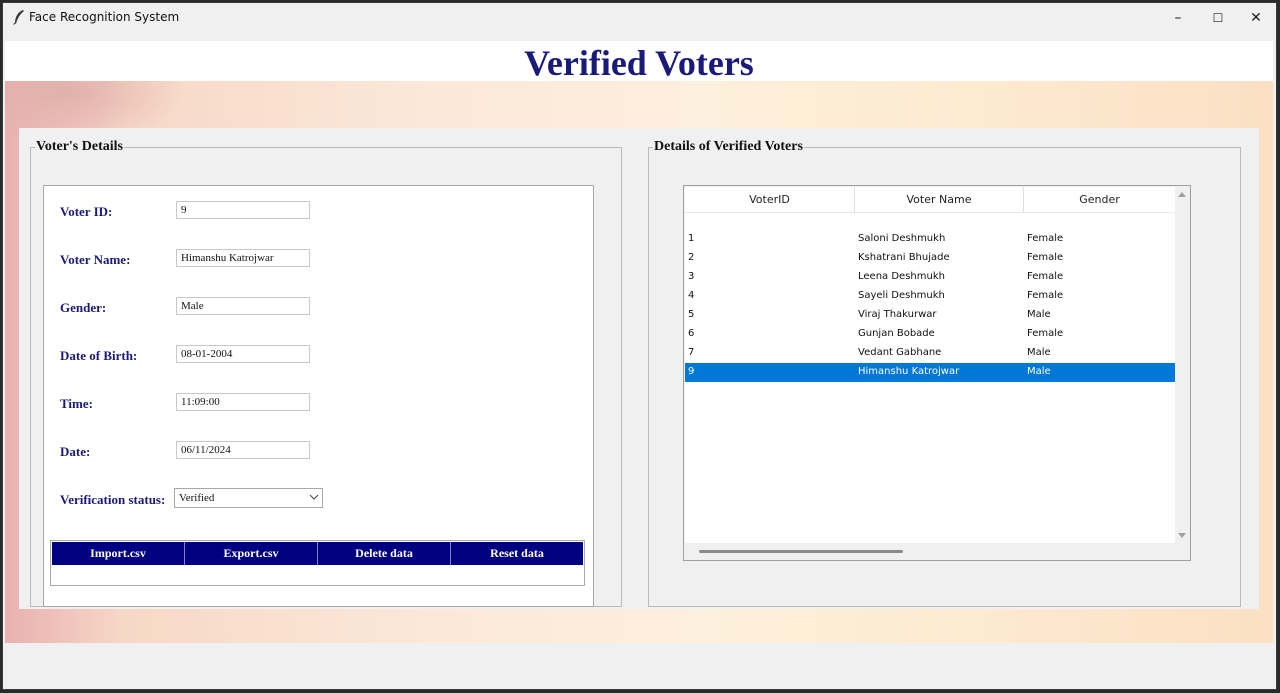 Image resolution: width=1280 pixels, height=693 pixels. Describe the element at coordinates (243, 306) in the screenshot. I see `gender-input` at that location.